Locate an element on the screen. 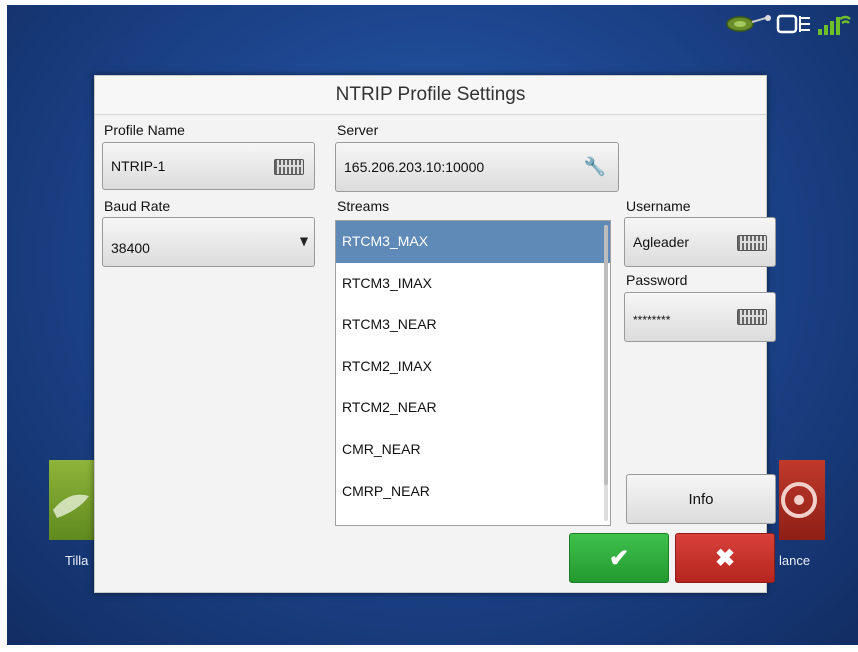 The image size is (858, 652). display-icon is located at coordinates (794, 24).